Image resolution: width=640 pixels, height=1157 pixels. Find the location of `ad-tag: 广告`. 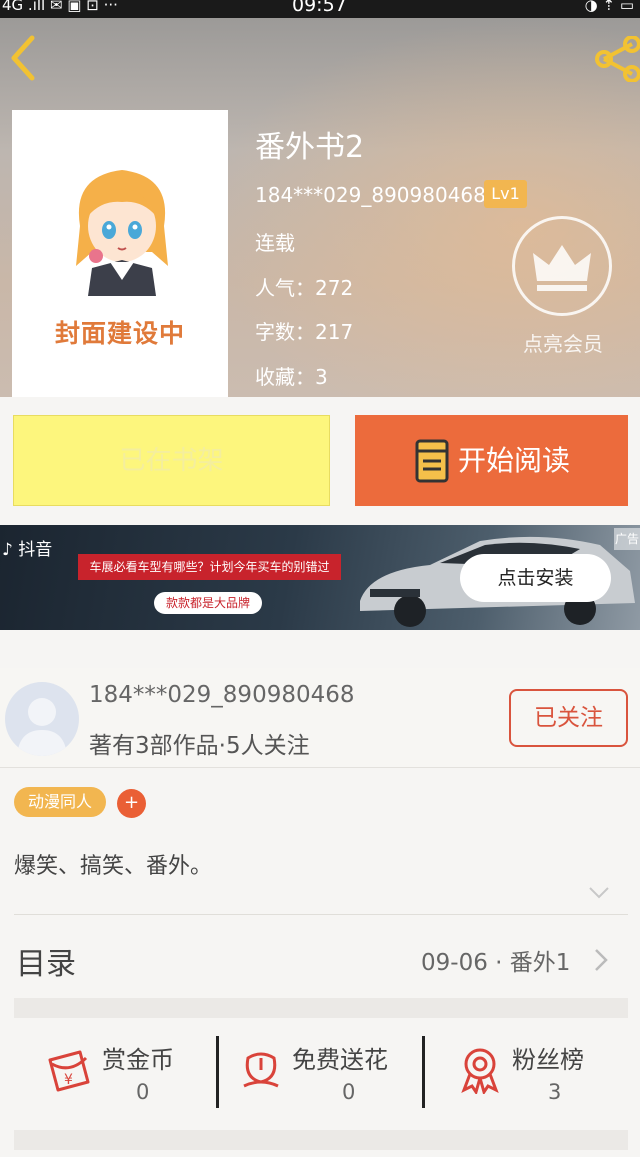

ad-tag: 广告 is located at coordinates (627, 539).